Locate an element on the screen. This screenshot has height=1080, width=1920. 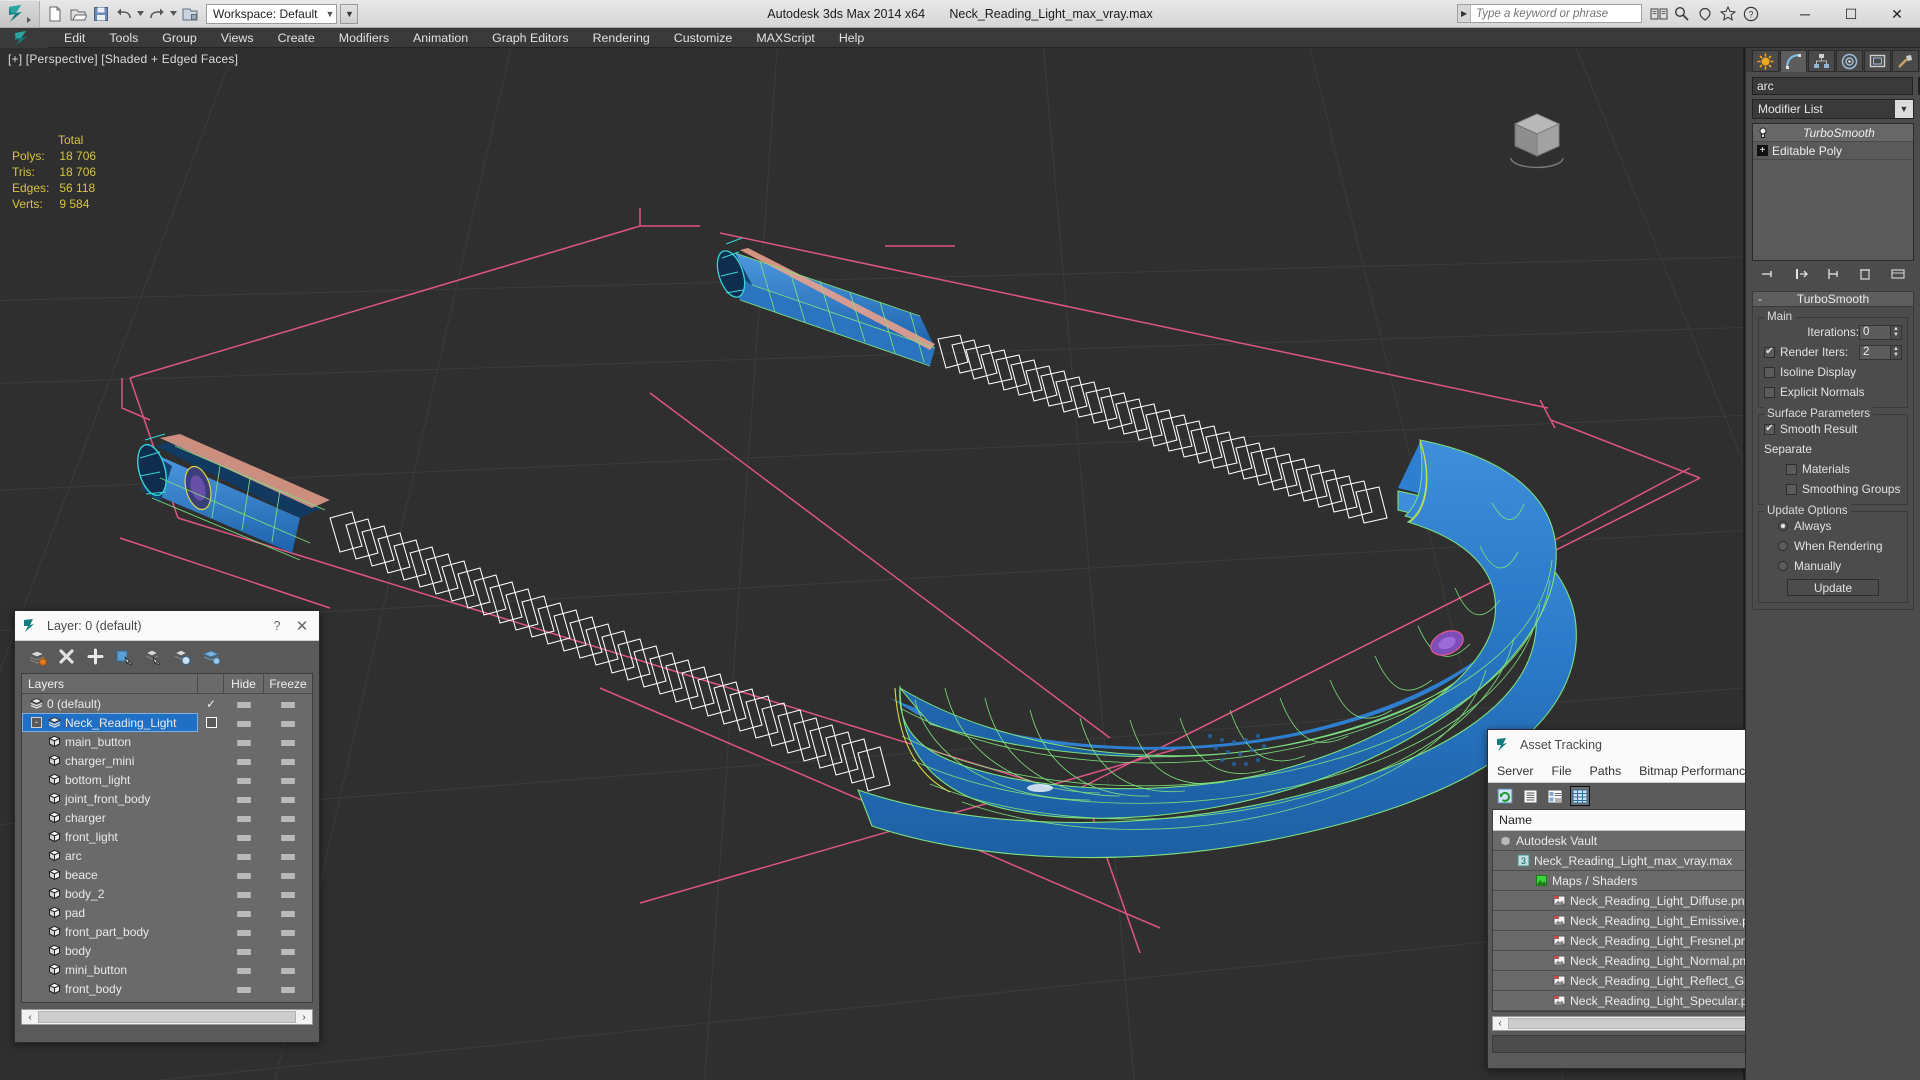
menu-item-customize: Customize is located at coordinates (703, 38).